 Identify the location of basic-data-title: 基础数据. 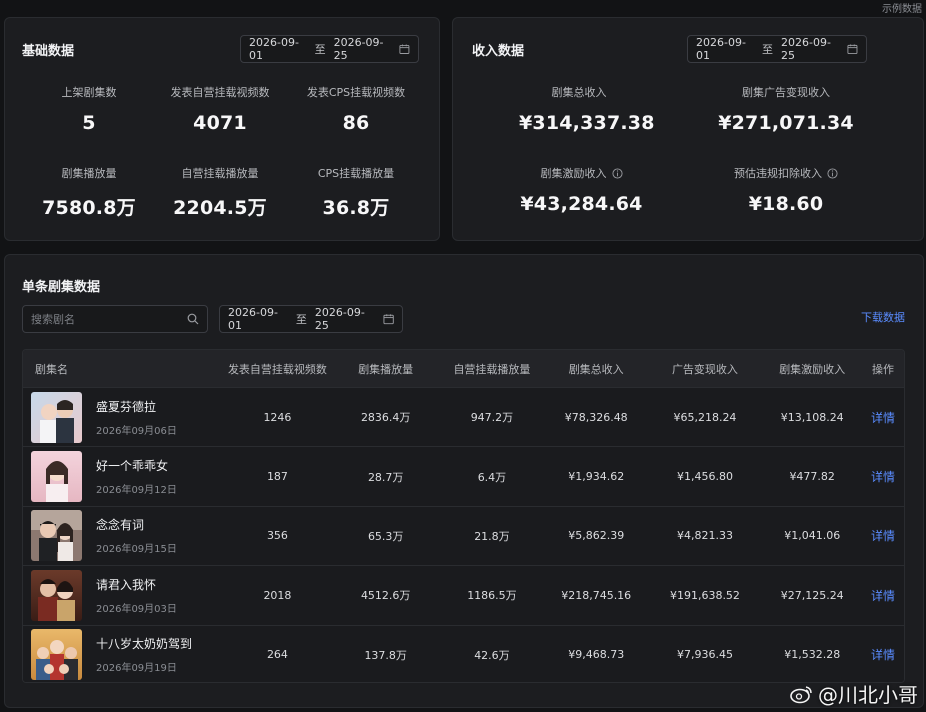
(48, 51).